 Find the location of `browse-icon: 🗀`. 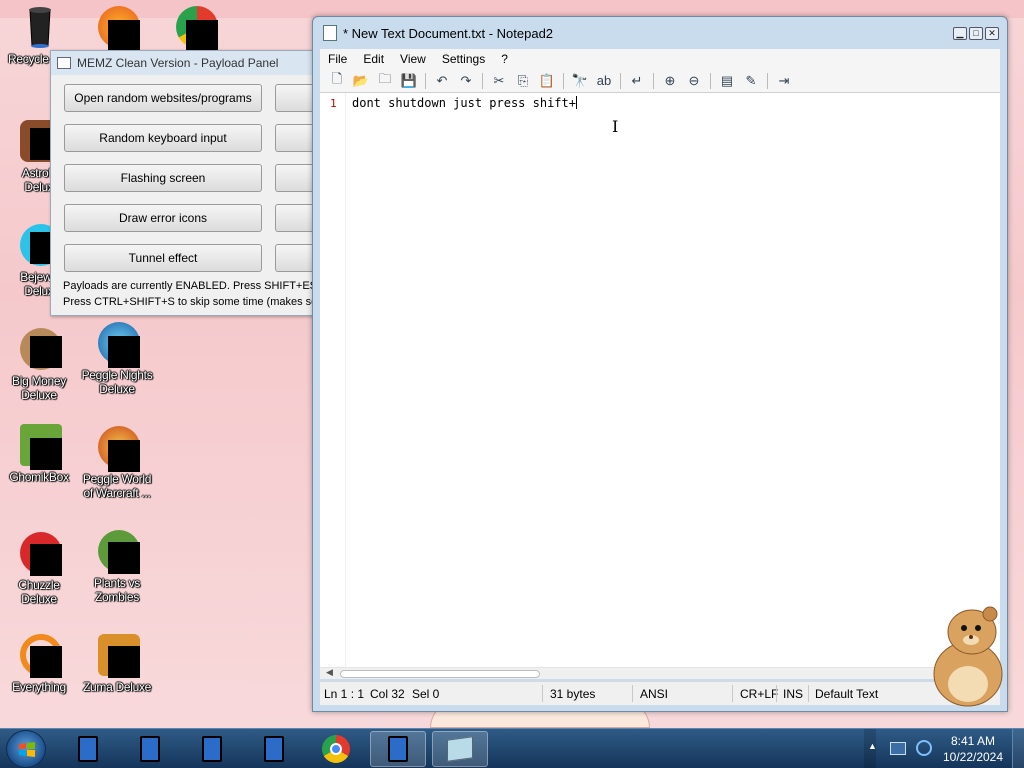

browse-icon: 🗀 is located at coordinates (385, 81).